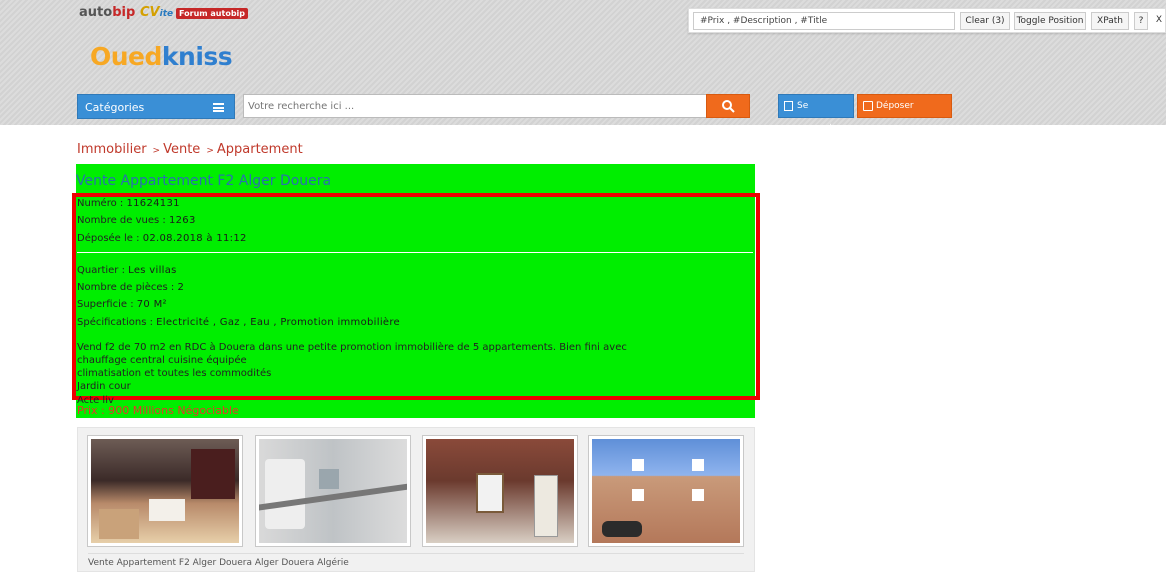  Describe the element at coordinates (150, 12) in the screenshot. I see `cvite-logo-part1: CV` at that location.